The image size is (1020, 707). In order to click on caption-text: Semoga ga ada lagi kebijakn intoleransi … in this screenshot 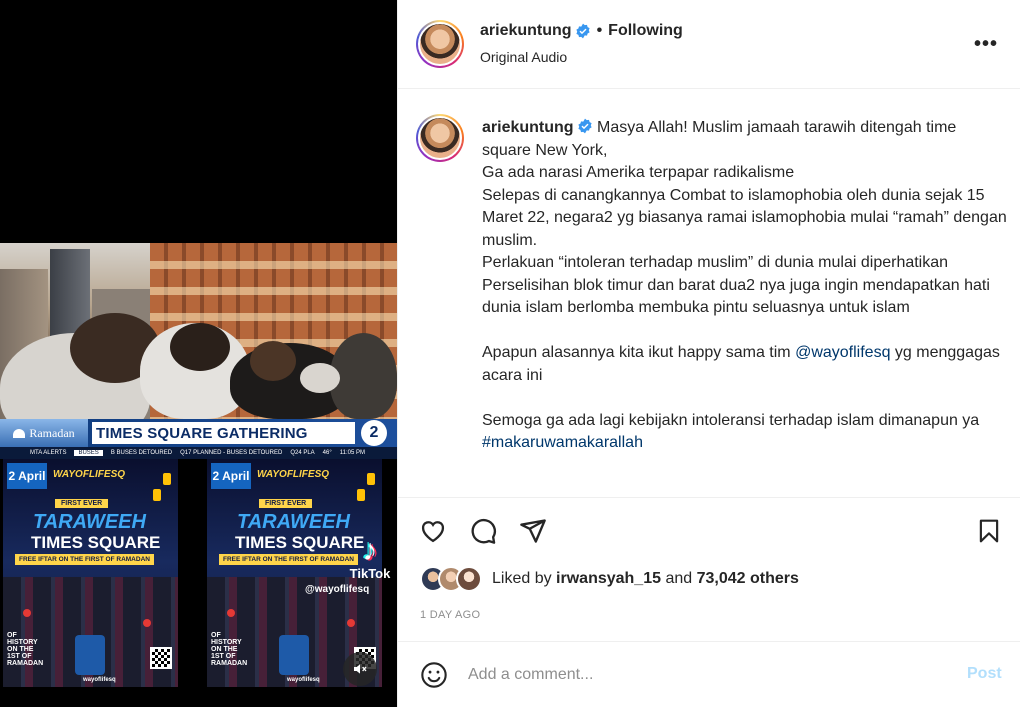, I will do `click(731, 420)`.